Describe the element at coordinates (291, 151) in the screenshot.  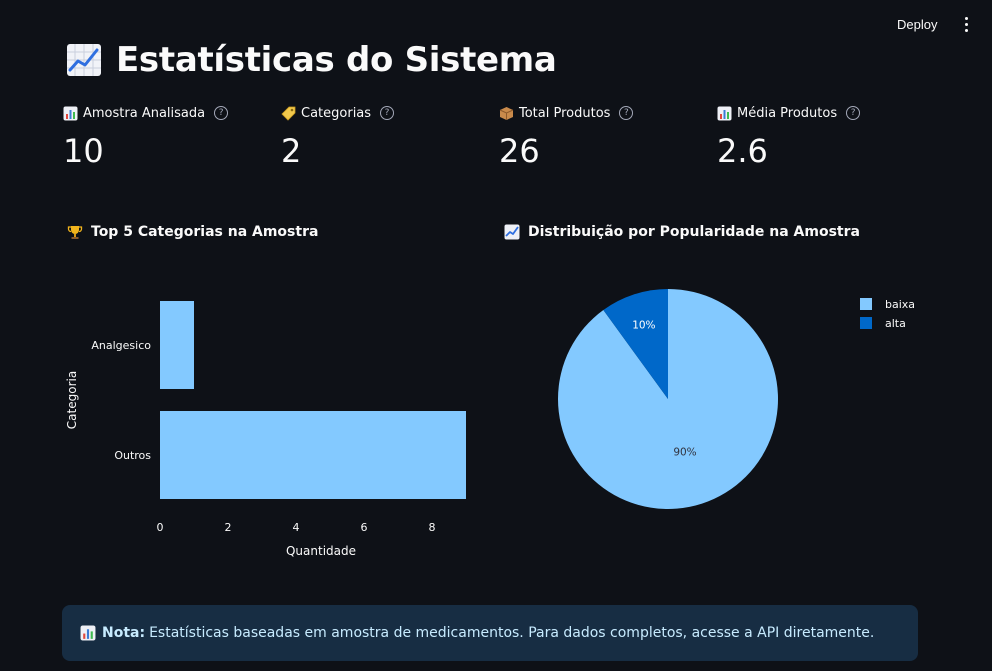
I see `metric-value: 2` at that location.